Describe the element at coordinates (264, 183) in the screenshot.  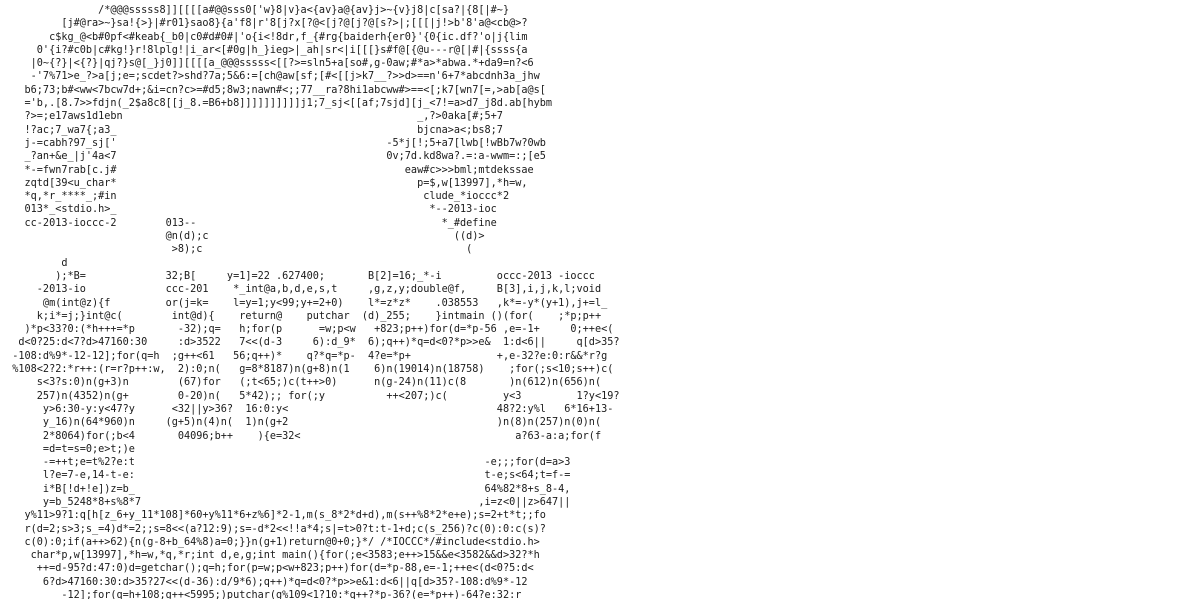
I see `code-line: zqtd[39<u_char* p=$,w[13997],*h=w,` at that location.